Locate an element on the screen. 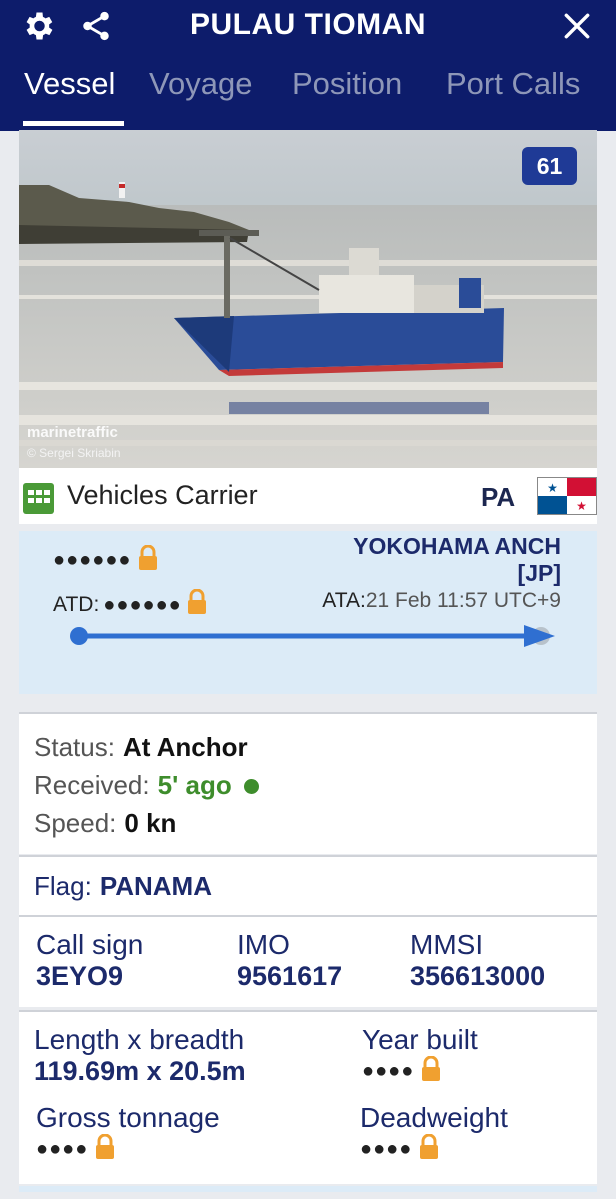  route-progress is located at coordinates (319, 636).